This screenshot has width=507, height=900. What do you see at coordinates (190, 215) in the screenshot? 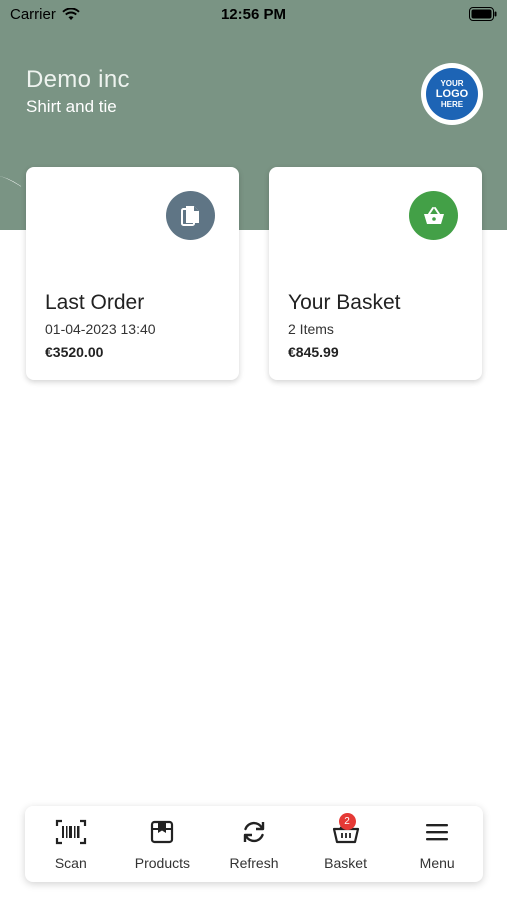
I see `document-icon` at bounding box center [190, 215].